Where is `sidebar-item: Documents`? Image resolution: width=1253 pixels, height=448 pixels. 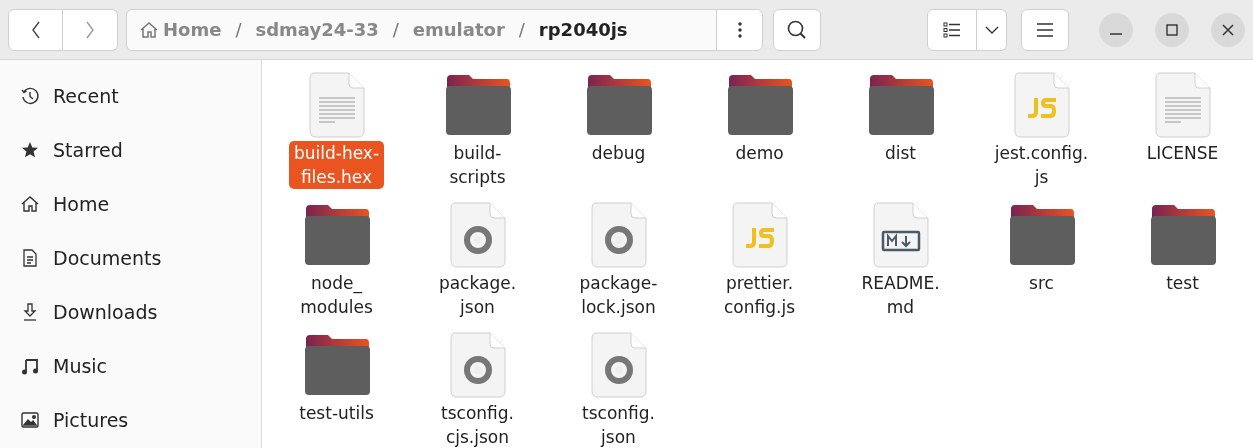 sidebar-item: Documents is located at coordinates (130, 258).